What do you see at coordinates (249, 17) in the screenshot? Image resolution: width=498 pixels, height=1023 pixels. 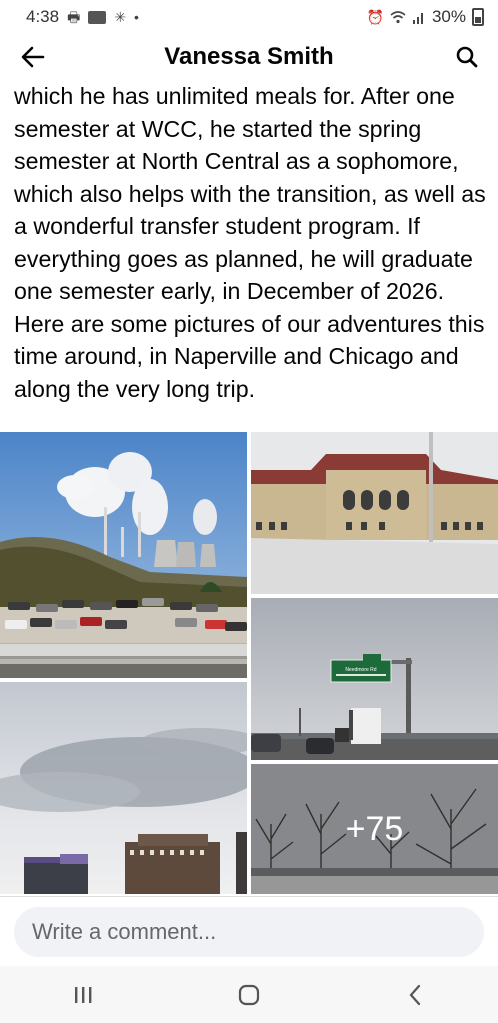 I see `status-bar: 4:38 🖶 ✳ • ⏰ 30%` at bounding box center [249, 17].